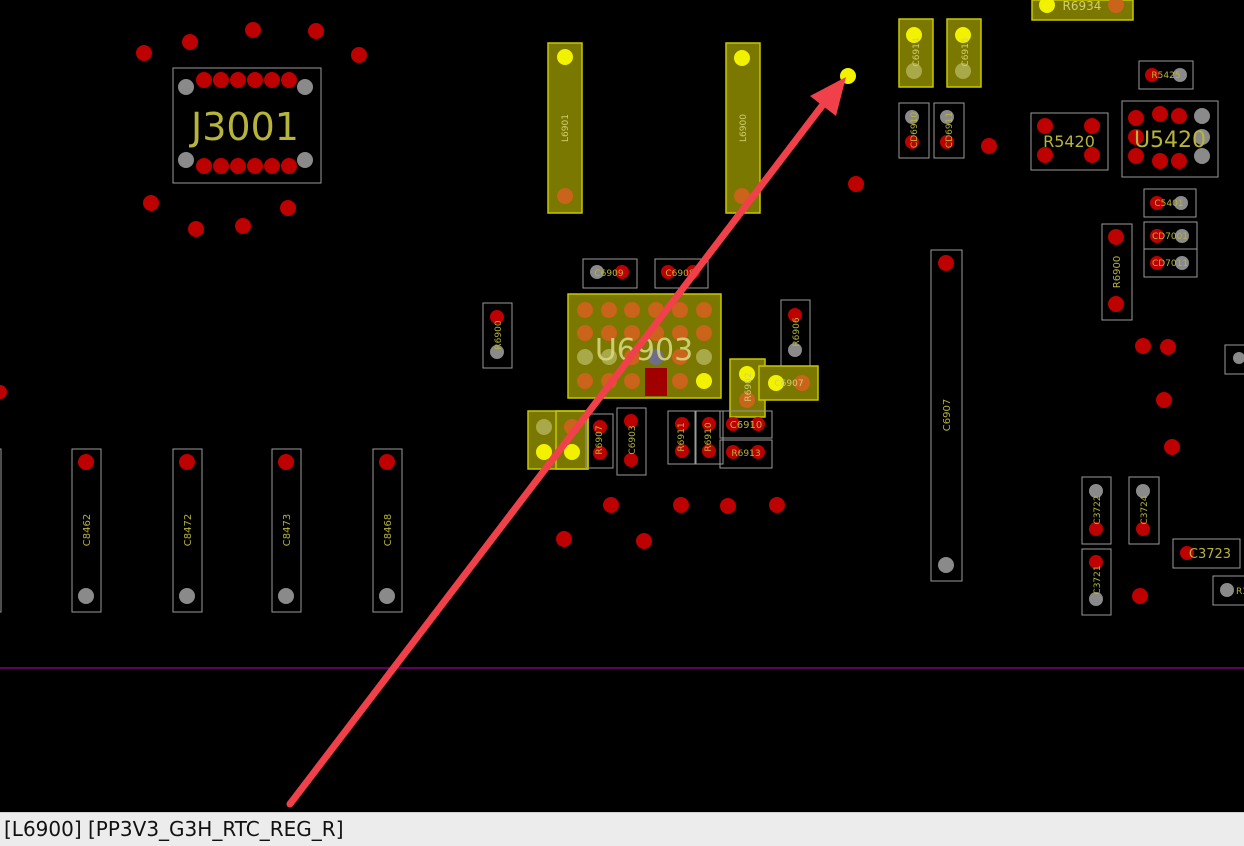 The image size is (1244, 846). Describe the element at coordinates (670, 523) in the screenshot. I see `vias-mid` at that location.